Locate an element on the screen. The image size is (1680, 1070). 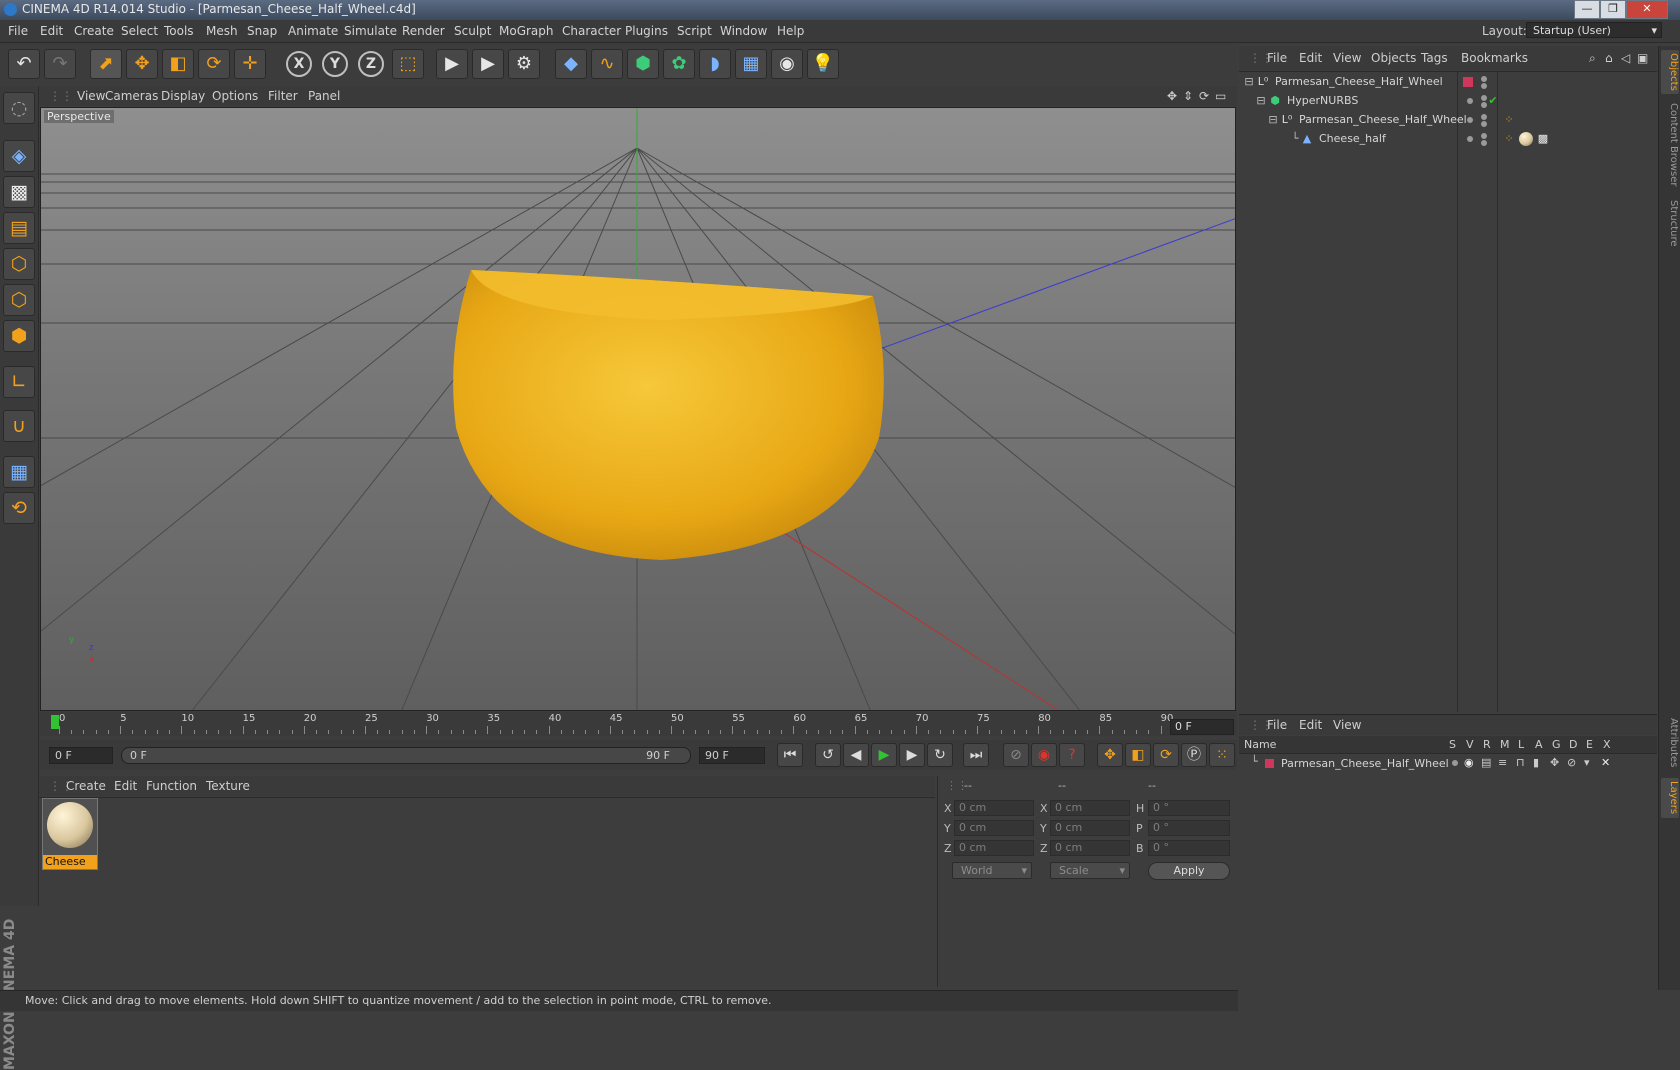
keyframe-selection-button: ? is located at coordinates (1072, 755).